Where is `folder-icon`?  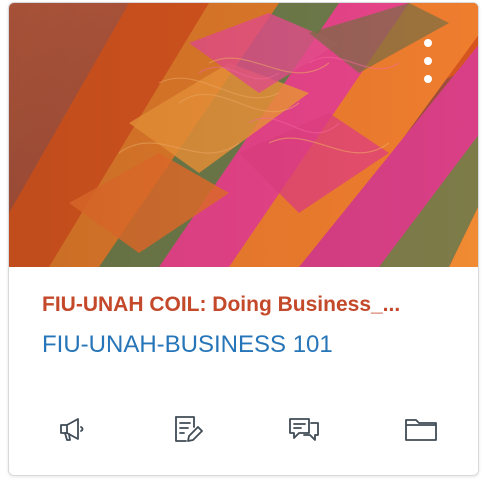 folder-icon is located at coordinates (421, 430).